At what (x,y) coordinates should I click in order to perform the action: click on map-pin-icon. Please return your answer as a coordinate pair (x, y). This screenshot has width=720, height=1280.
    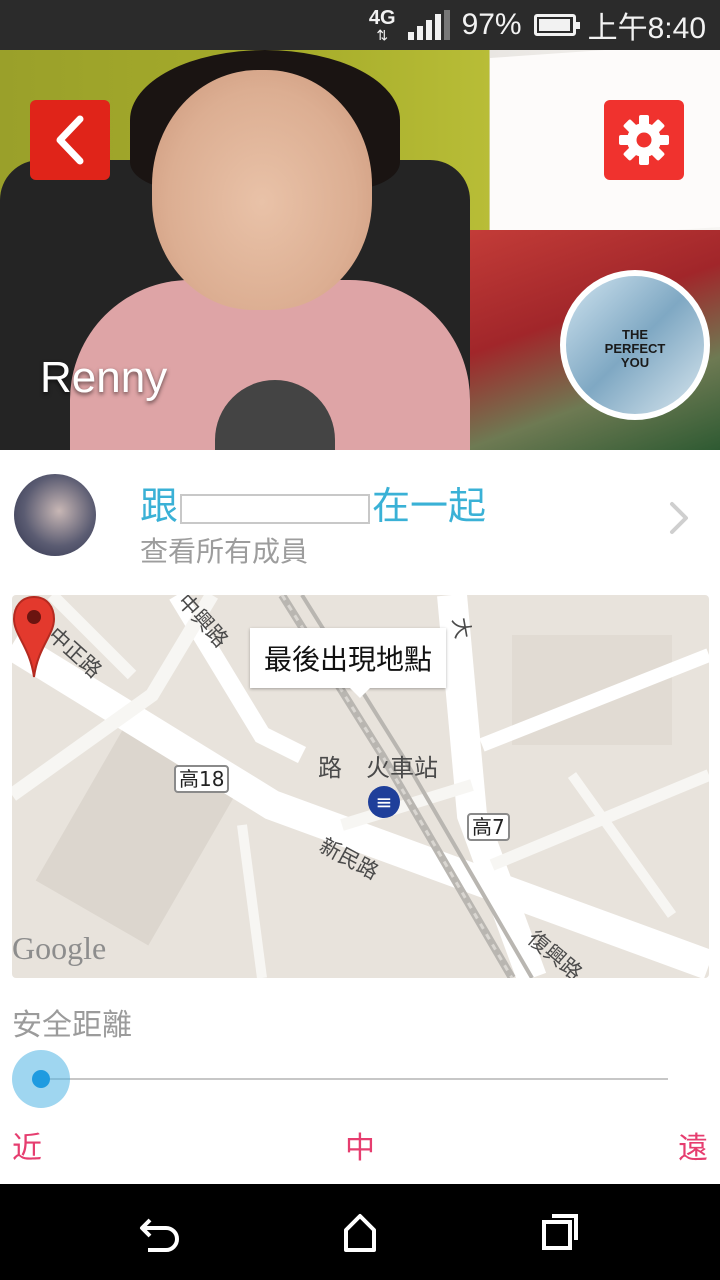
    Looking at the image, I should click on (34, 636).